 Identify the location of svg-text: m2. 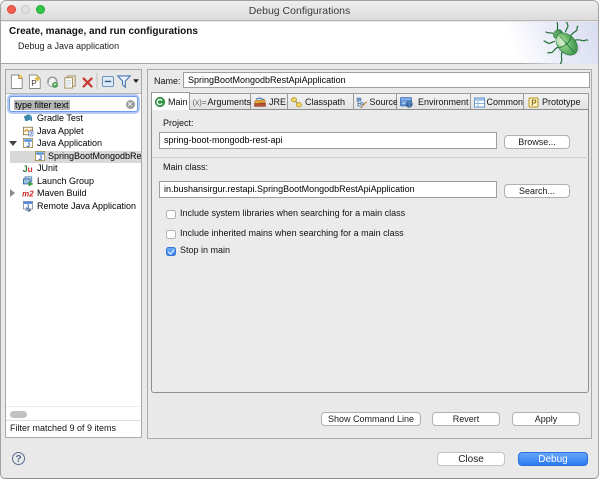
(28, 193).